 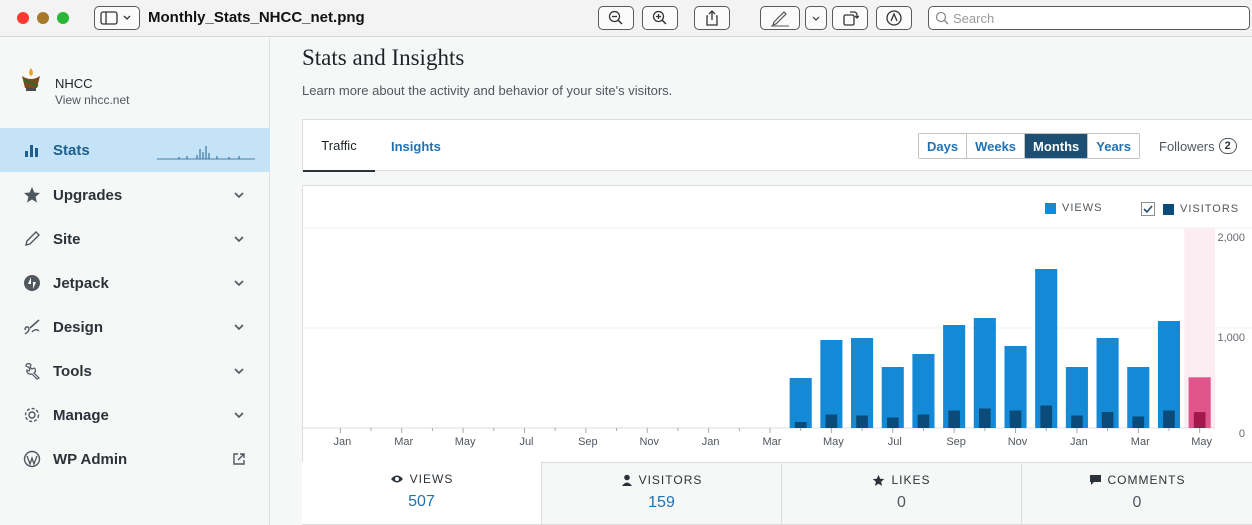 What do you see at coordinates (43, 18) in the screenshot?
I see `minimize-window-button` at bounding box center [43, 18].